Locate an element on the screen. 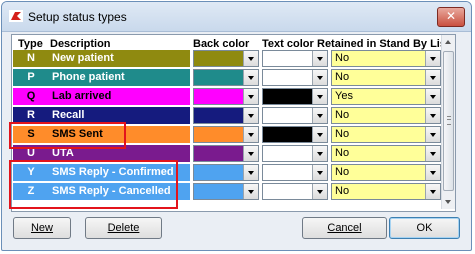 Image resolution: width=475 pixels, height=254 pixels. vertical-scrollbar is located at coordinates (448, 122).